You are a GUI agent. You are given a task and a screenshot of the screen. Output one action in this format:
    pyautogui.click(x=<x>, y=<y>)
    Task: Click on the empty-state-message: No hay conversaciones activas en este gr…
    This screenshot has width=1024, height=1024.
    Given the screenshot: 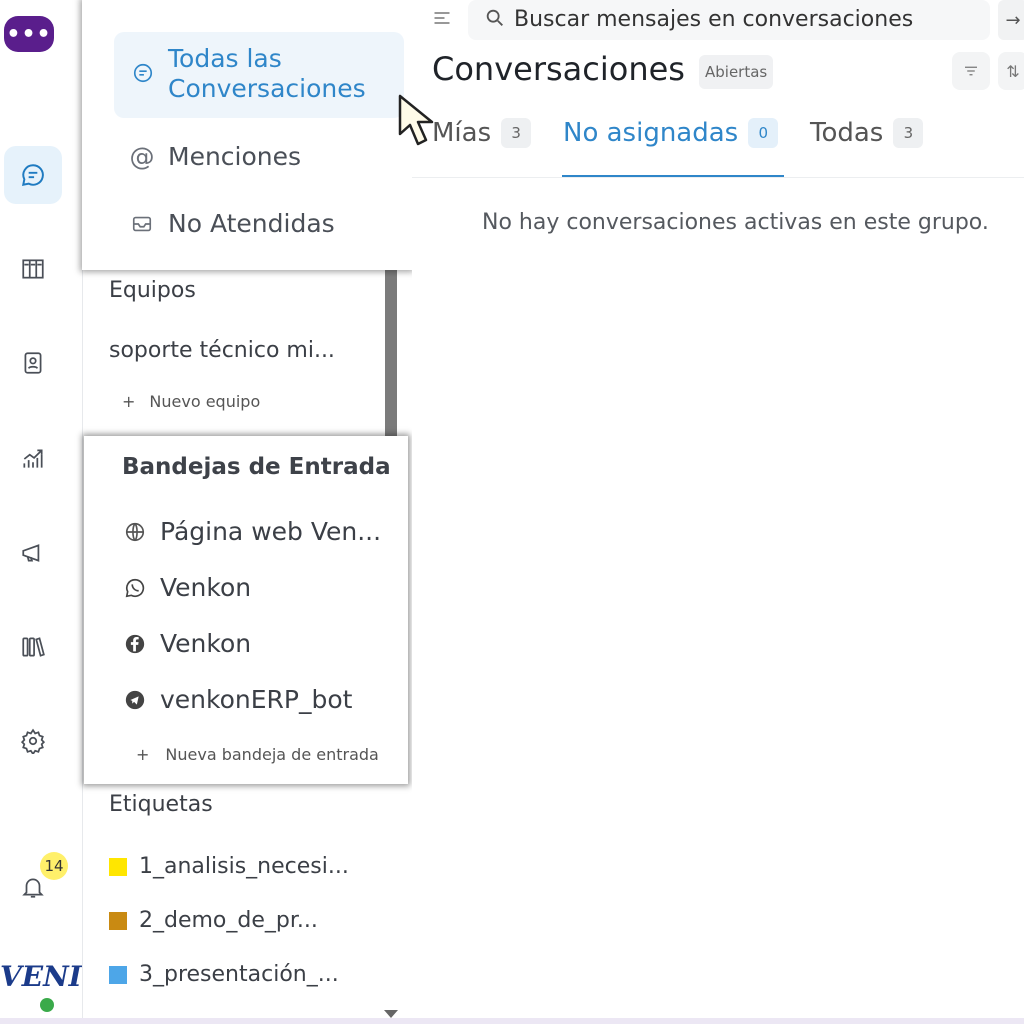 What is the action you would take?
    pyautogui.click(x=735, y=222)
    